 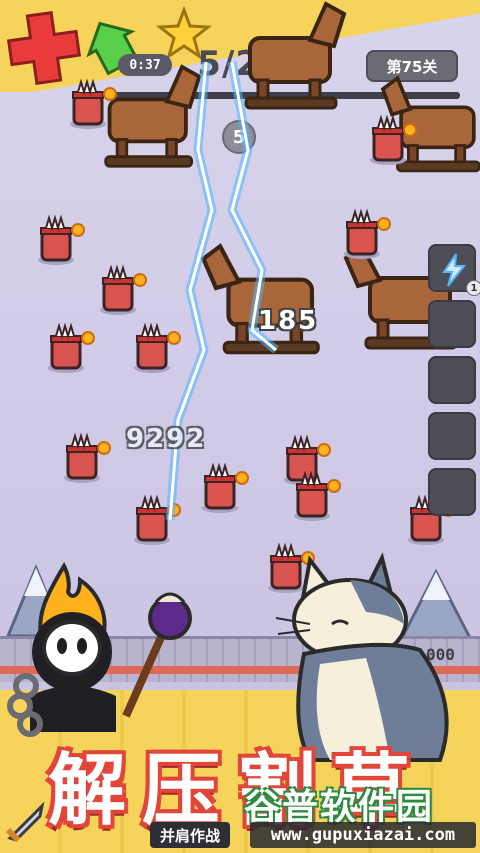 What do you see at coordinates (25, 822) in the screenshot?
I see `sword-icon` at bounding box center [25, 822].